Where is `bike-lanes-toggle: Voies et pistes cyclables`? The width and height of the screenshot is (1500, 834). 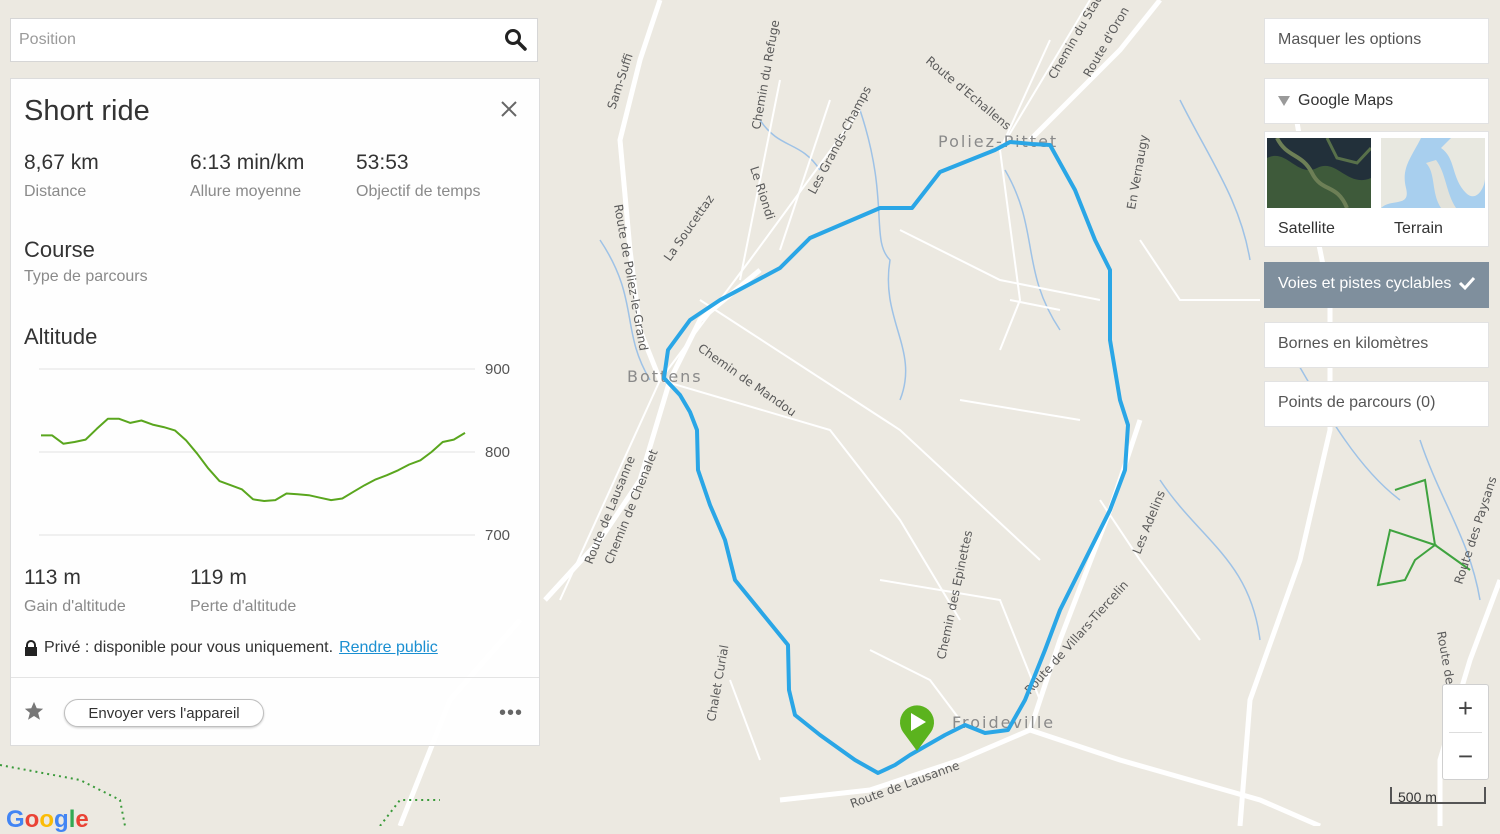 bike-lanes-toggle: Voies et pistes cyclables is located at coordinates (1376, 285).